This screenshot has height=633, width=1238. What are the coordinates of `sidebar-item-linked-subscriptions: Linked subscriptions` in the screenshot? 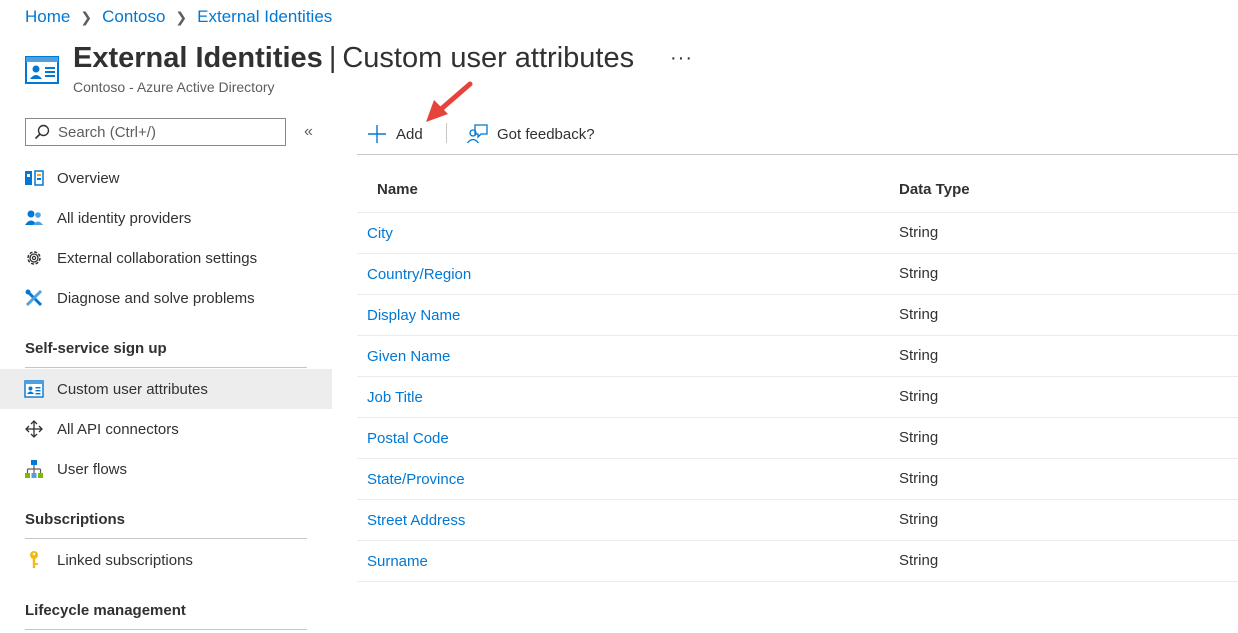 It's located at (166, 560).